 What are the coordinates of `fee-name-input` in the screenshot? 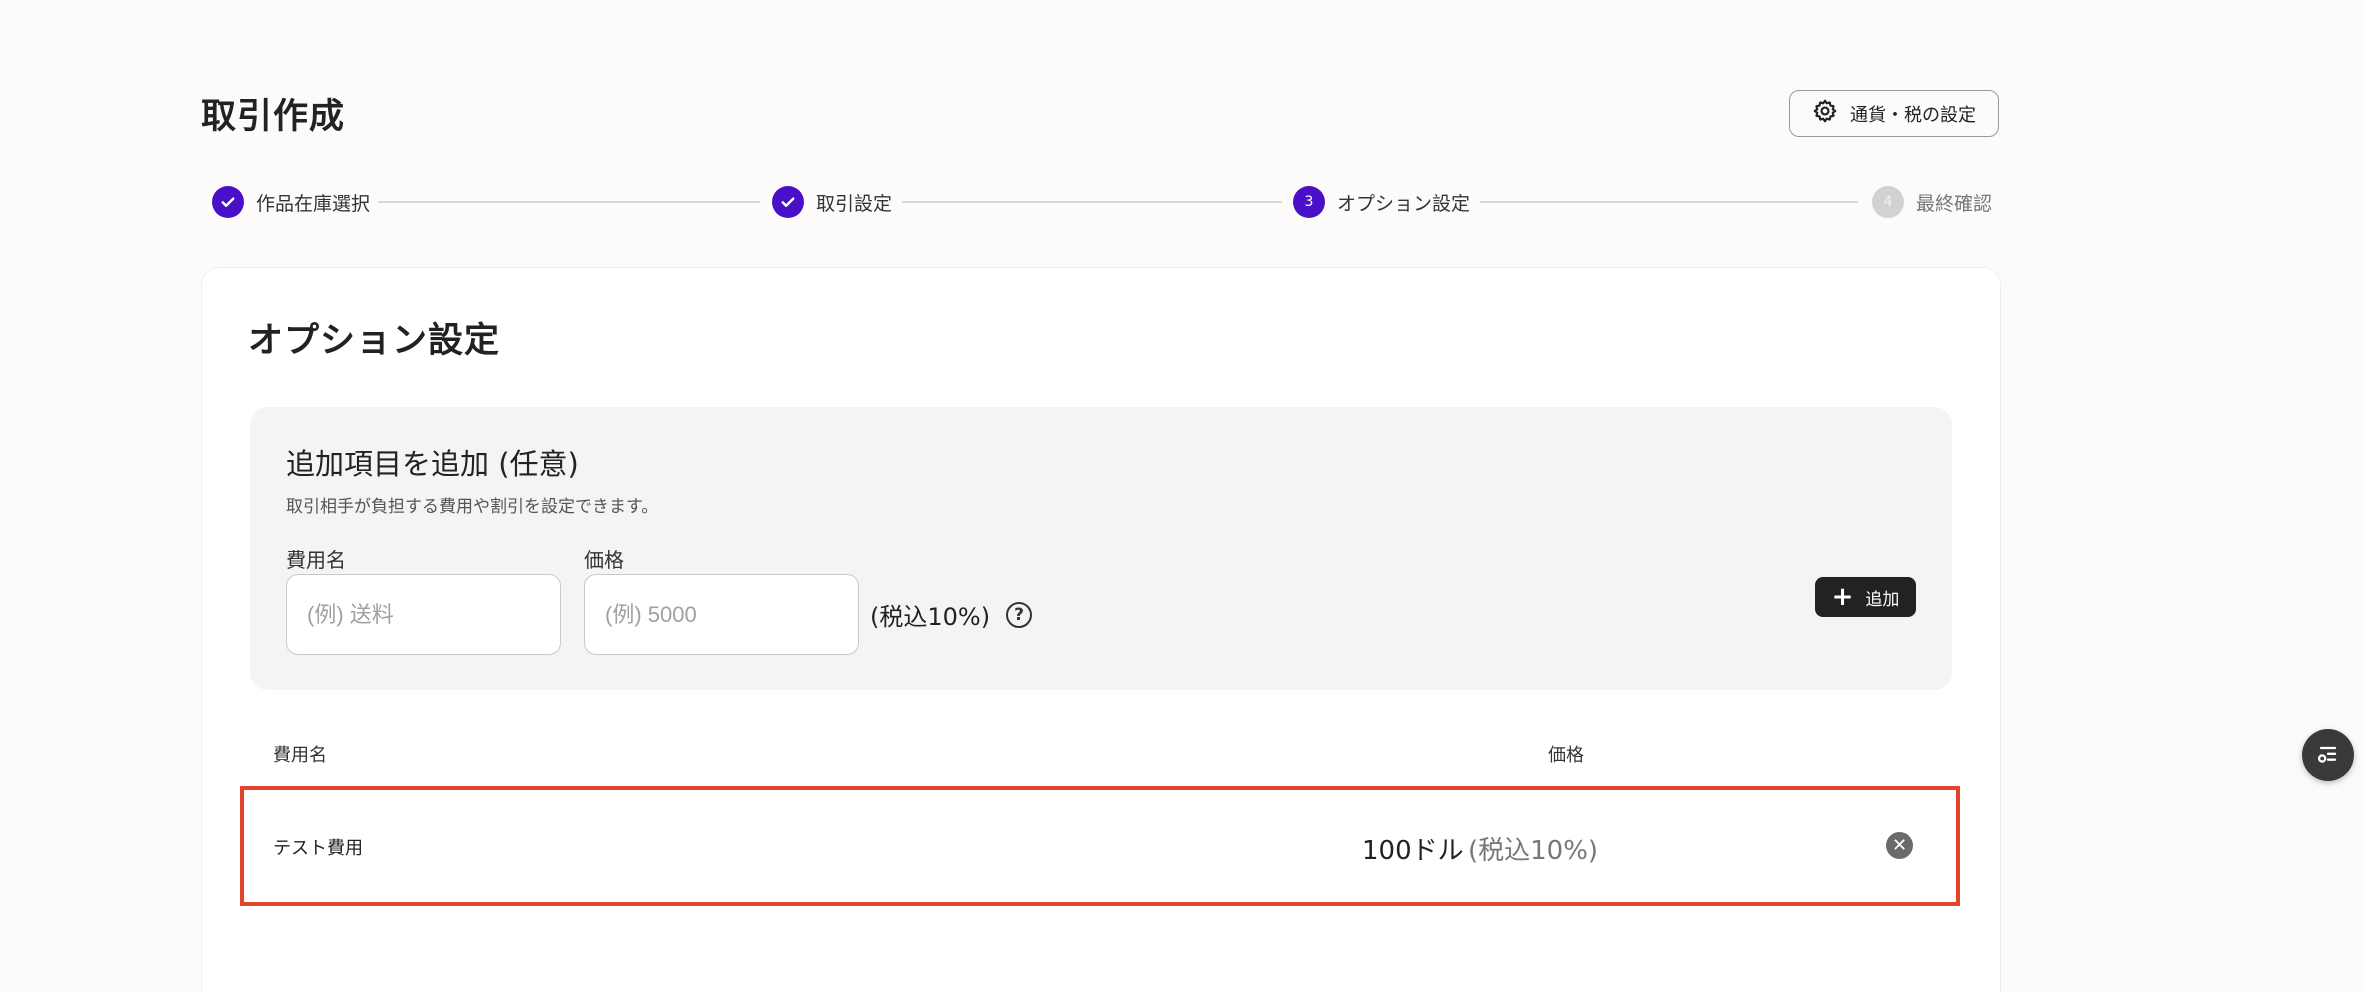 It's located at (423, 614).